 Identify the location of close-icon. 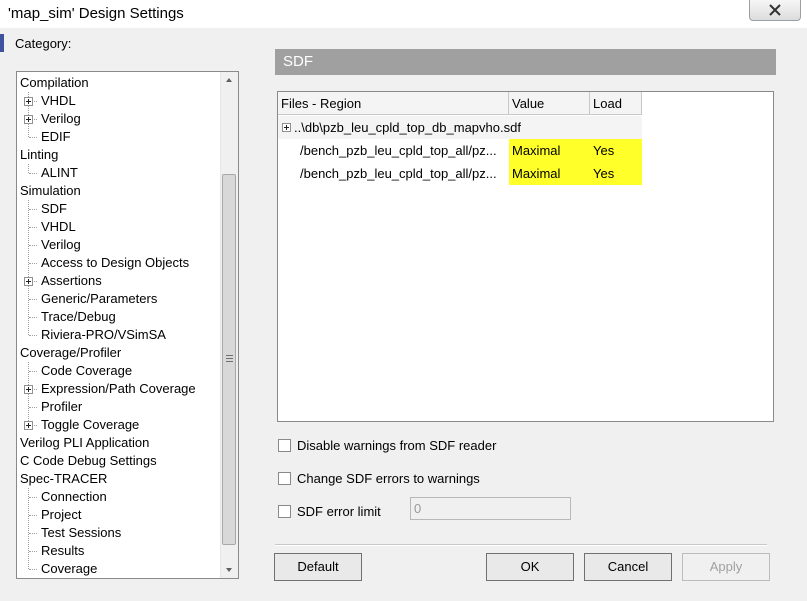
(775, 10).